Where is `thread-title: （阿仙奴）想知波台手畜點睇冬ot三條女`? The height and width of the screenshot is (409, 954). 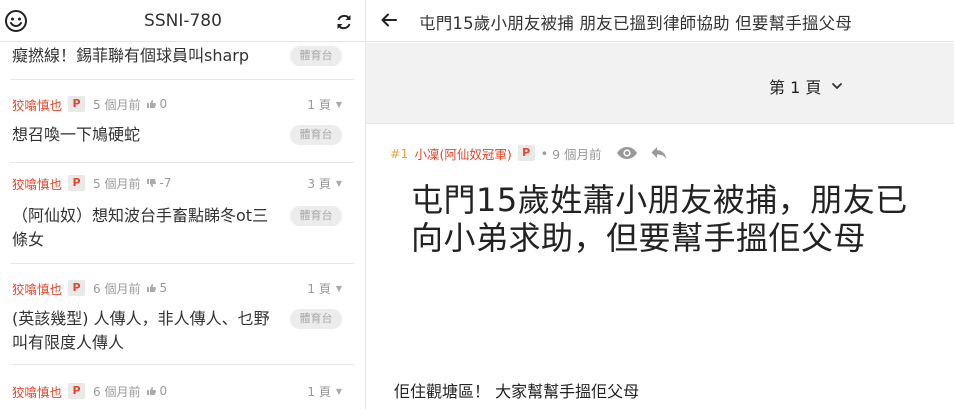
thread-title: （阿仙奴）想知波台手畜點睇冬ot三條女 is located at coordinates (140, 227).